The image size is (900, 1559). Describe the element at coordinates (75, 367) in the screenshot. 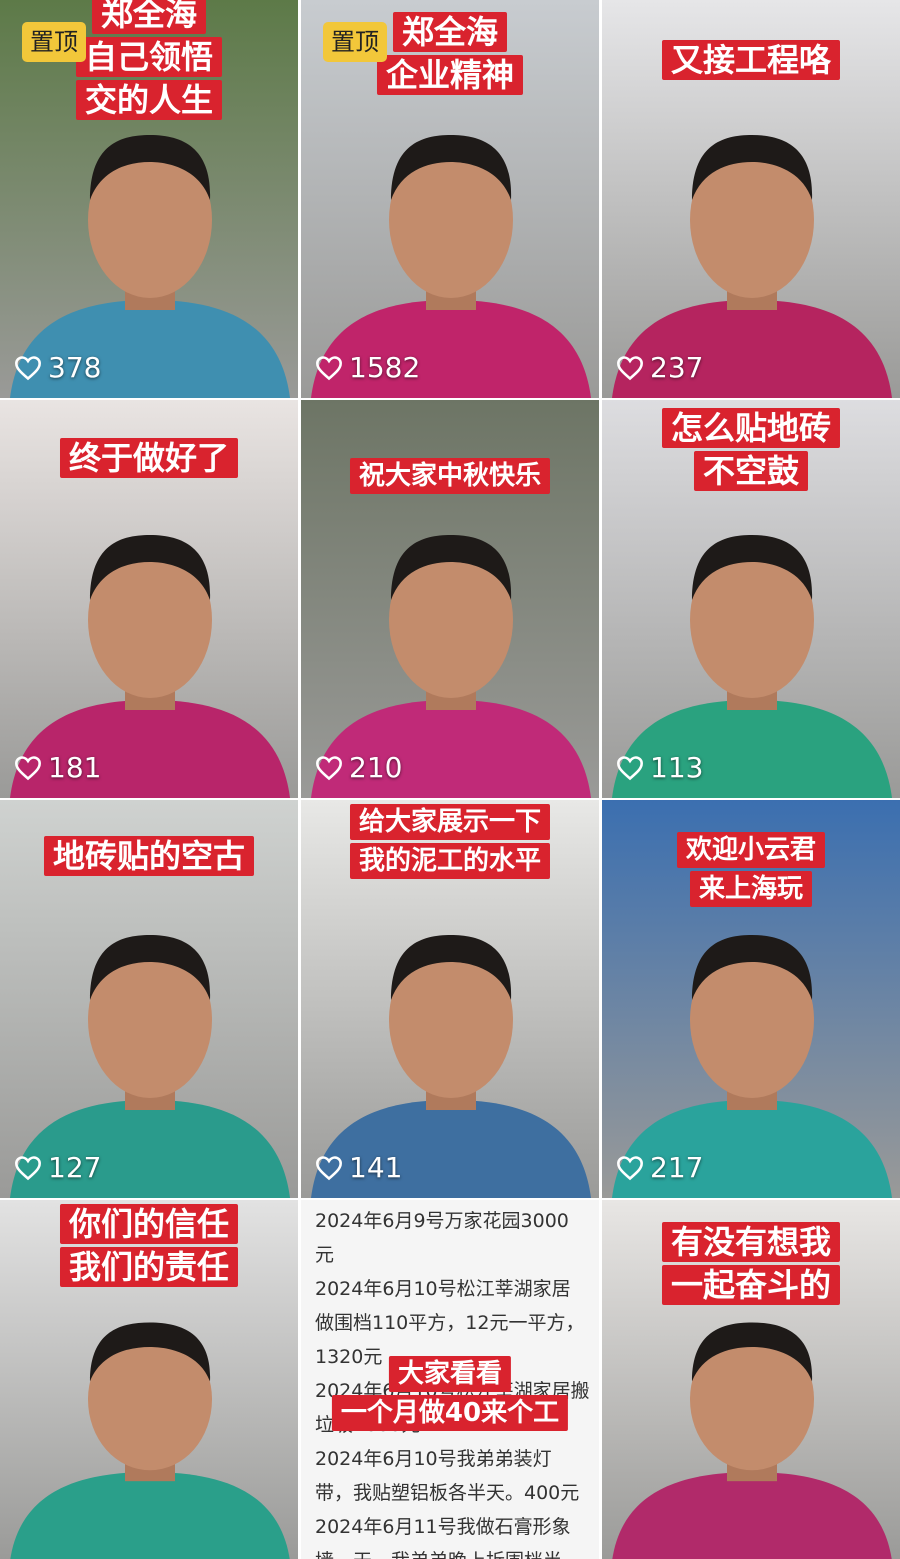

I see `like-count-value: 378` at that location.